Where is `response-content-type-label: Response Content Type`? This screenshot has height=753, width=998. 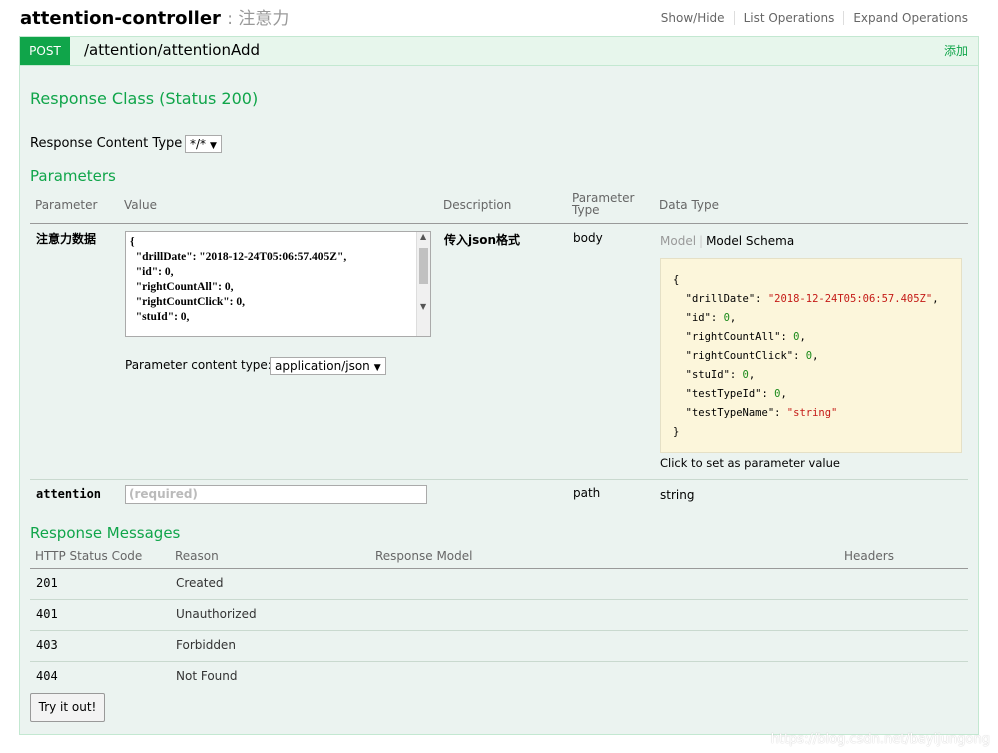 response-content-type-label: Response Content Type is located at coordinates (106, 143).